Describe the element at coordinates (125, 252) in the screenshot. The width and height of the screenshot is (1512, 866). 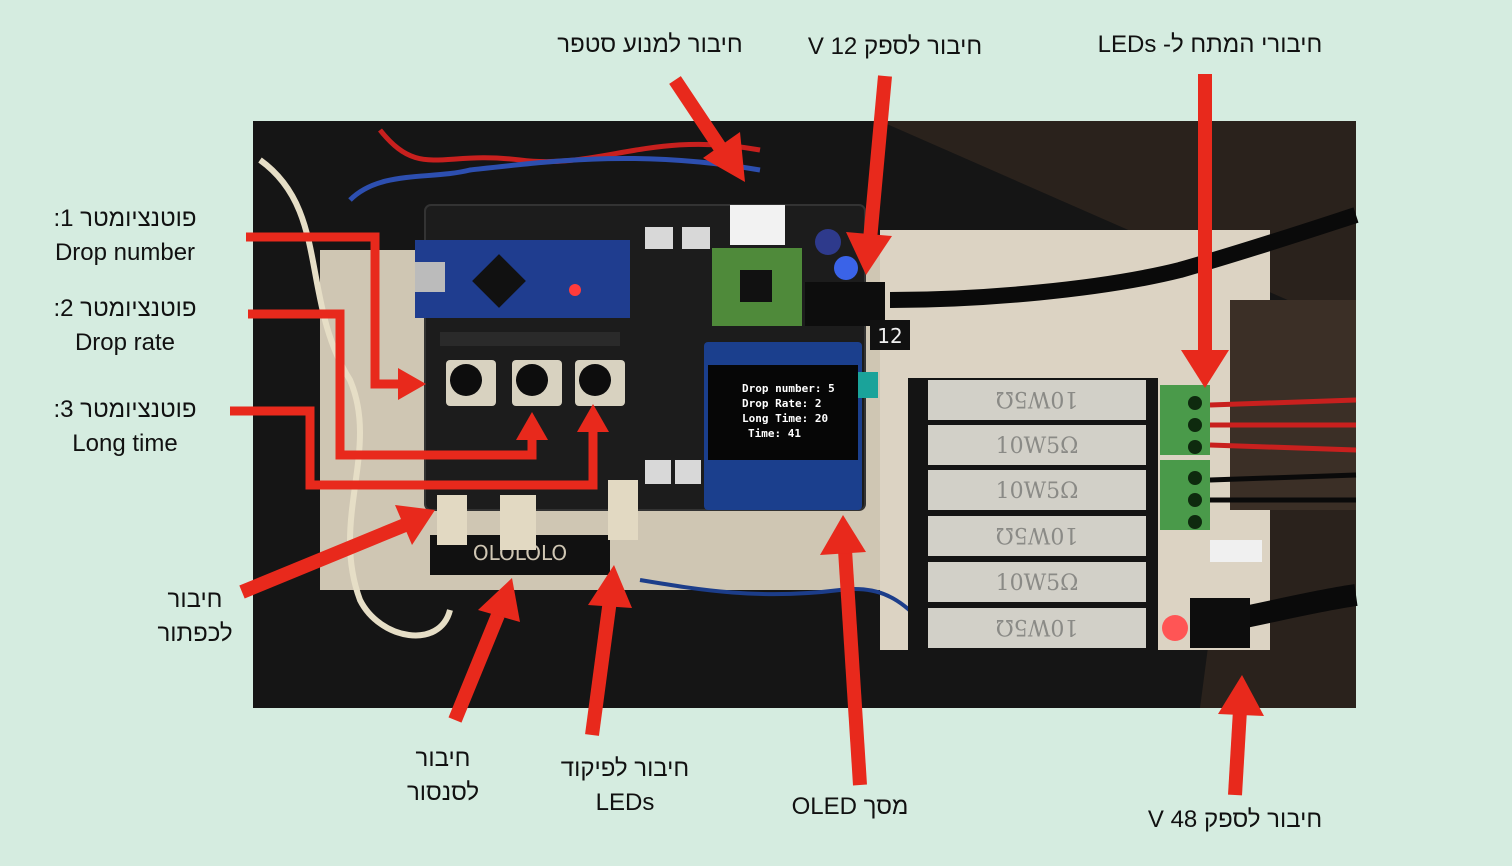
I see `label-pot1-en: Drop number` at that location.